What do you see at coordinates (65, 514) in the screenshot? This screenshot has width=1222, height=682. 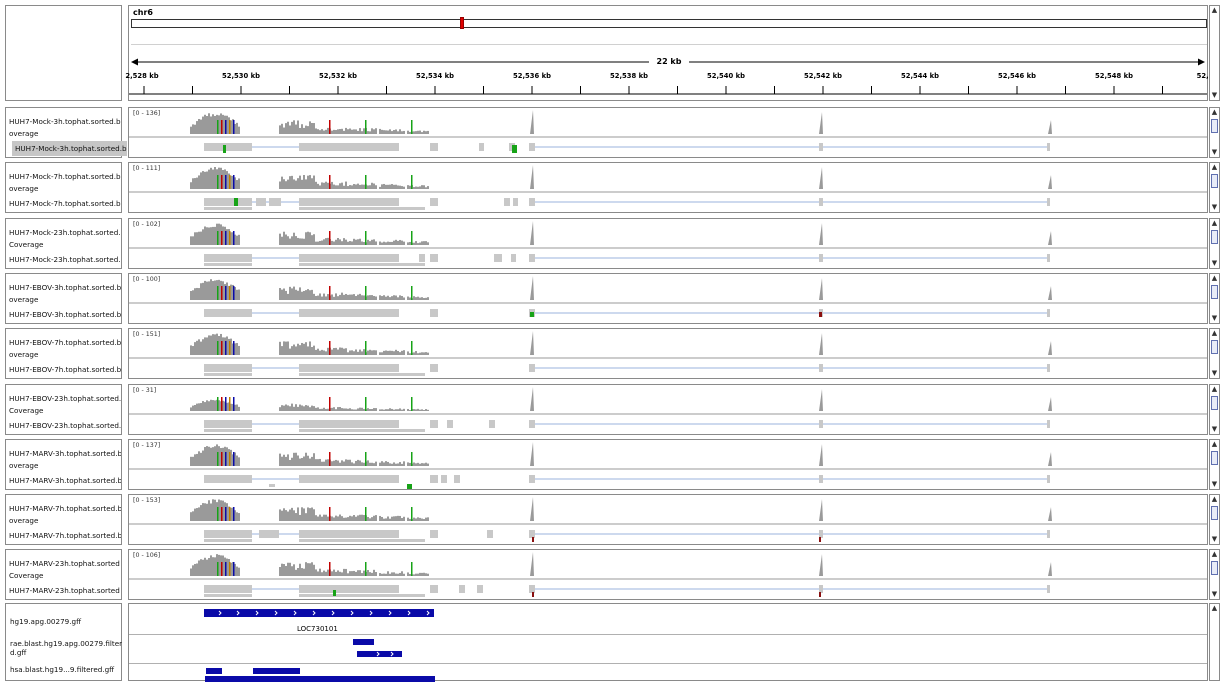 I see `coverage-track-label: HUH7-MARV-7h.tophat.sorted.b overage` at bounding box center [65, 514].